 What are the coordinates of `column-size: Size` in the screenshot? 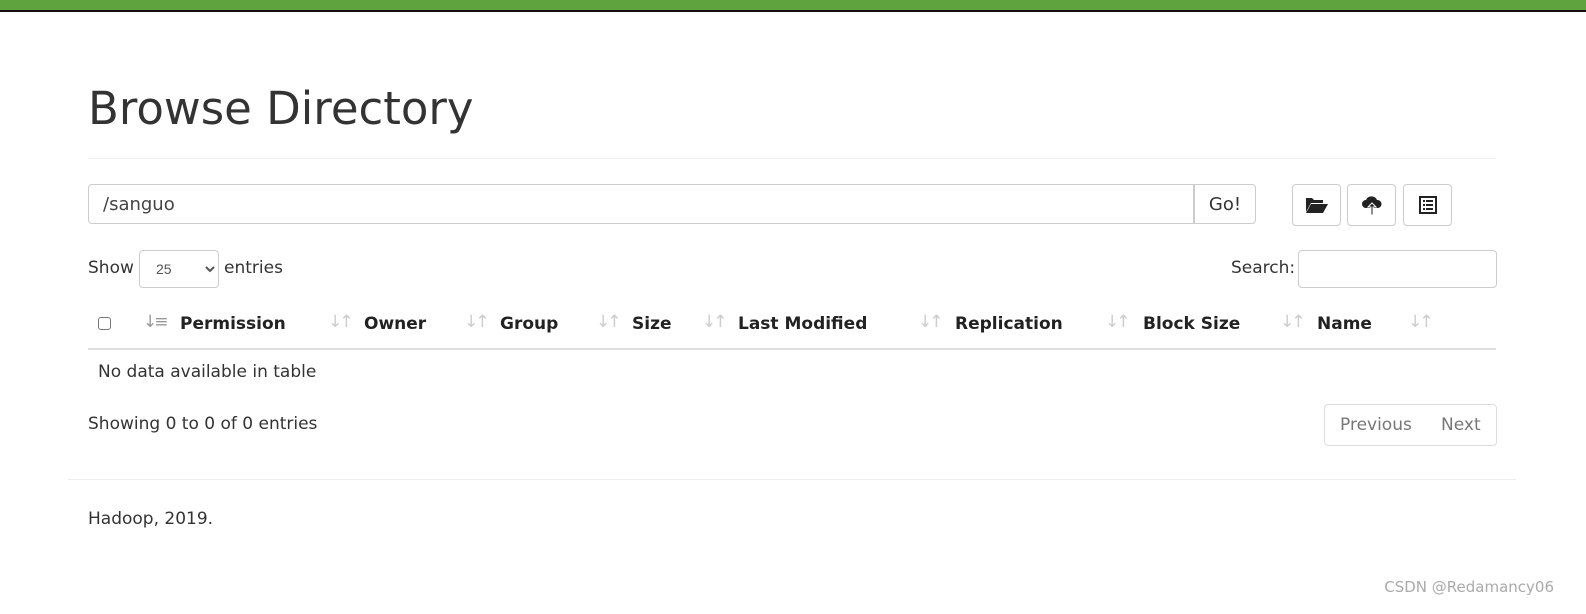 It's located at (652, 324).